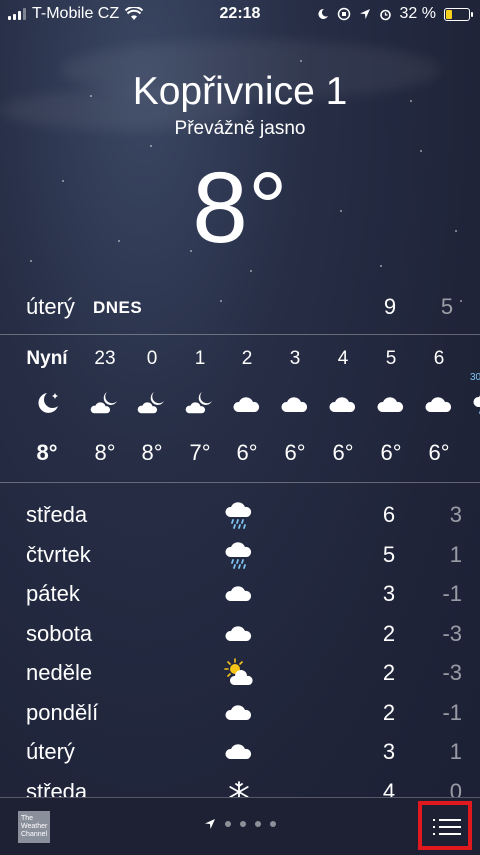  I want to click on daily-row: středa 6 3, so click(240, 518).